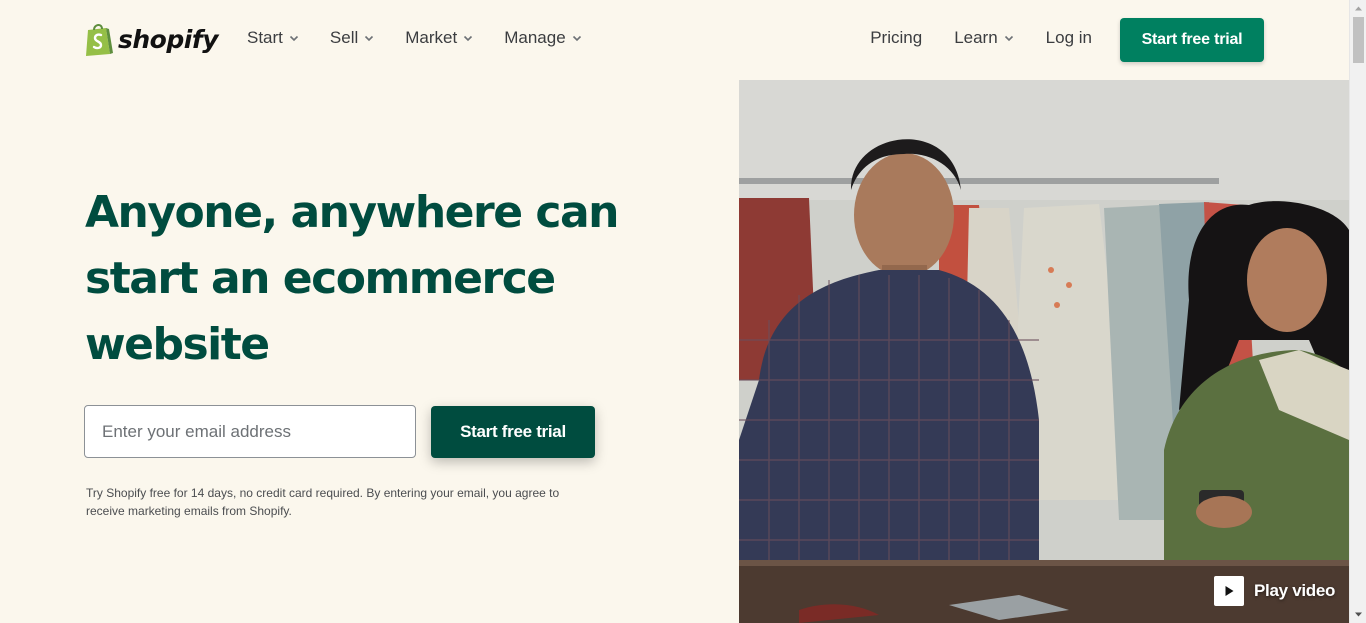 This screenshot has width=1366, height=623. I want to click on nav-start: Start, so click(273, 38).